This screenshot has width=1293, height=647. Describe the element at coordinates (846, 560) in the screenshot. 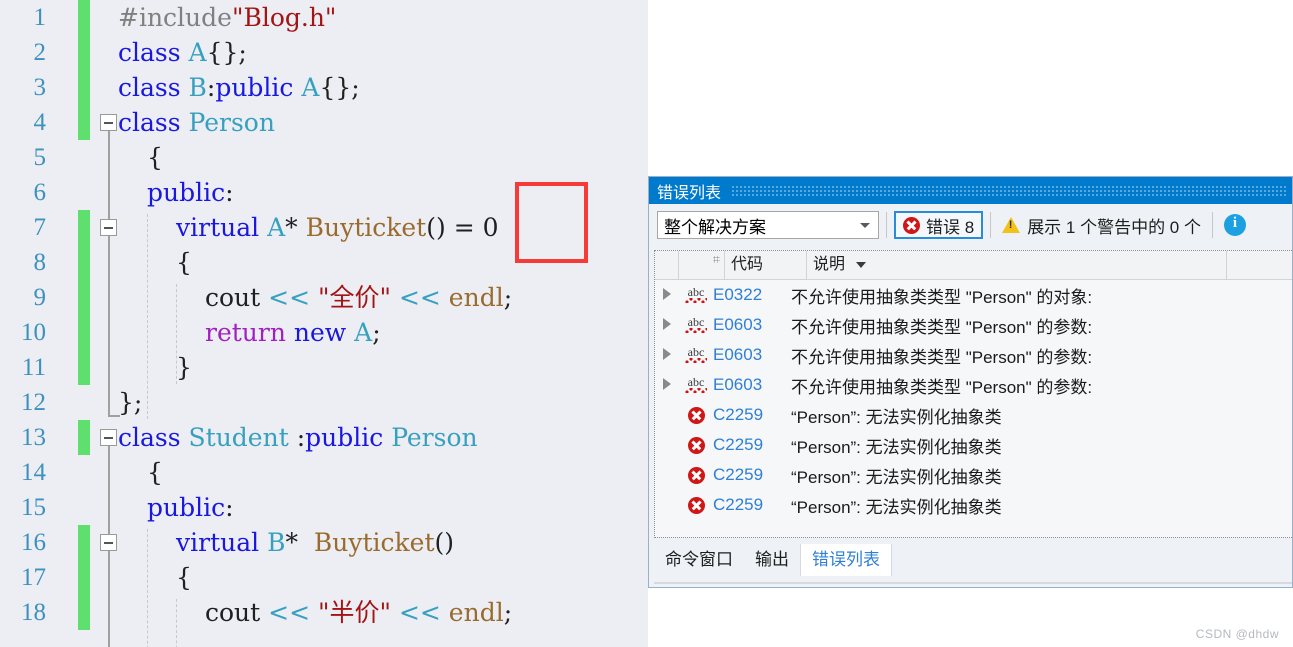

I see `tool-window-tab: 错误列表` at that location.